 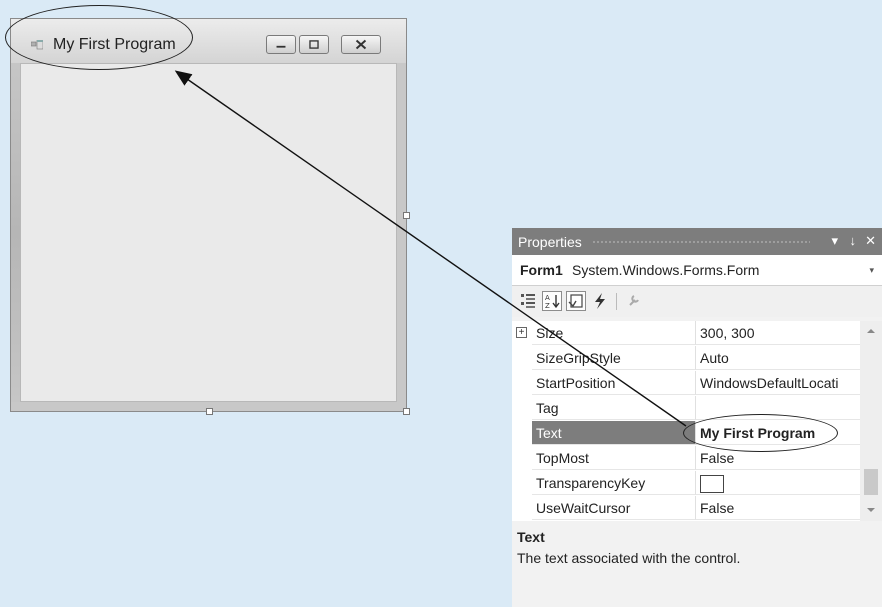 What do you see at coordinates (406, 411) in the screenshot?
I see `resize-handle-corner` at bounding box center [406, 411].